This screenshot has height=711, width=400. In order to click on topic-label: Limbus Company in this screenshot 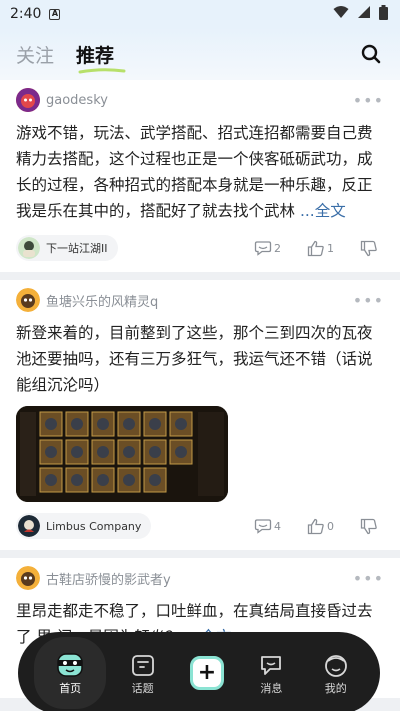, I will do `click(94, 526)`.